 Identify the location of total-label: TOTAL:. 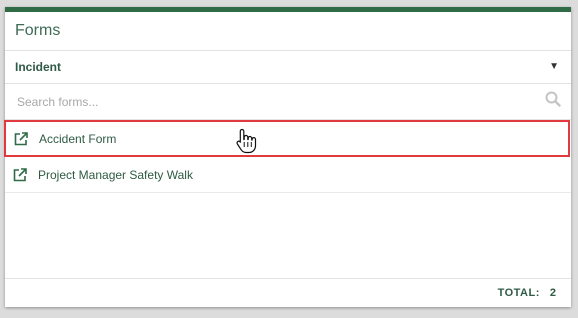
(518, 293).